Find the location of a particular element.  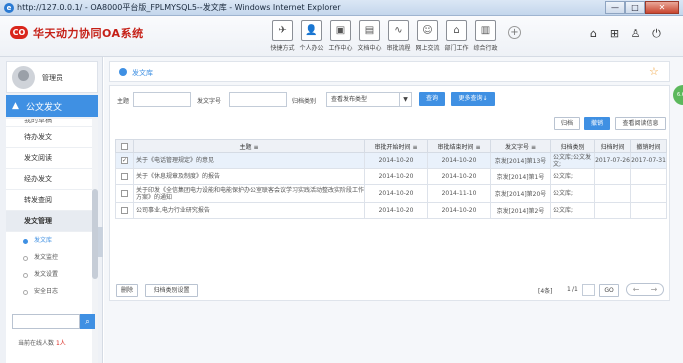

search-icon: ⌕ is located at coordinates (87, 321).